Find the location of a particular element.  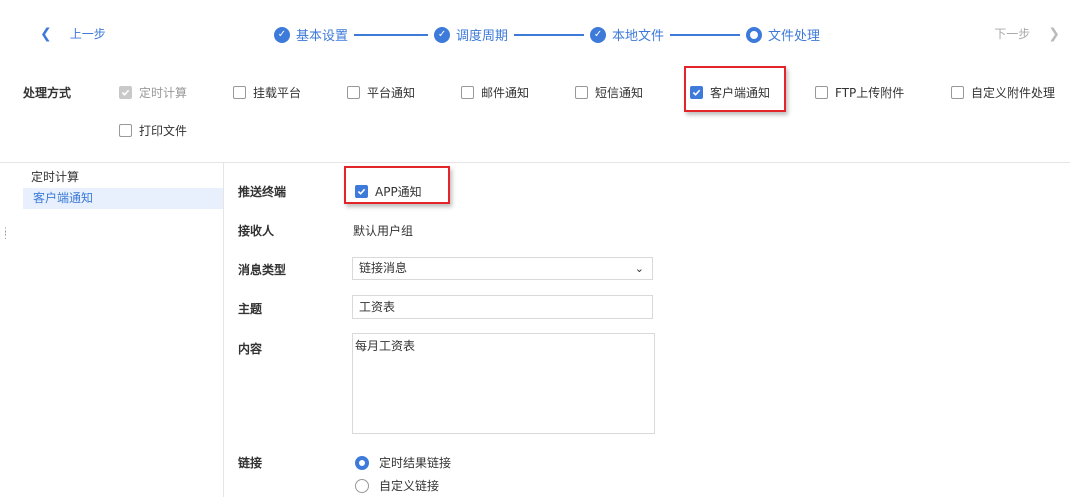

method-scheduled-calc: 定时计算 is located at coordinates (153, 92).